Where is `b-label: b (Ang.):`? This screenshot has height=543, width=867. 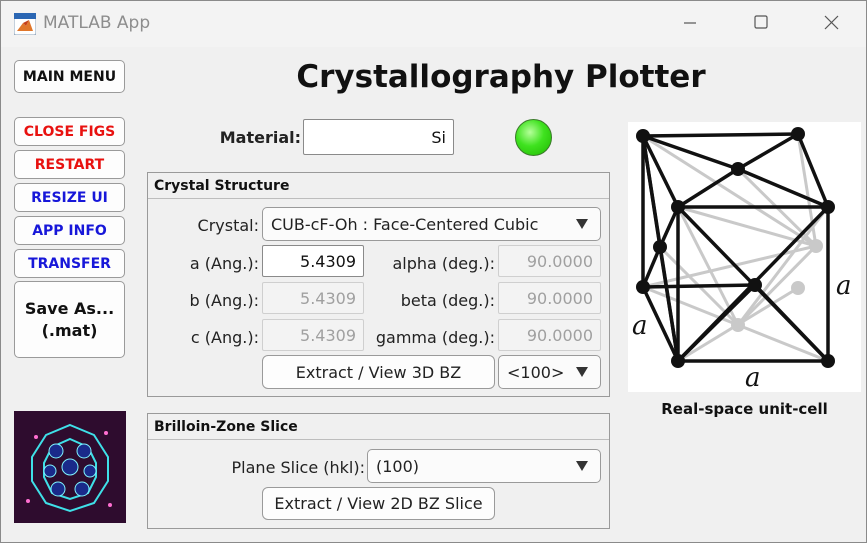 b-label: b (Ang.): is located at coordinates (224, 300).